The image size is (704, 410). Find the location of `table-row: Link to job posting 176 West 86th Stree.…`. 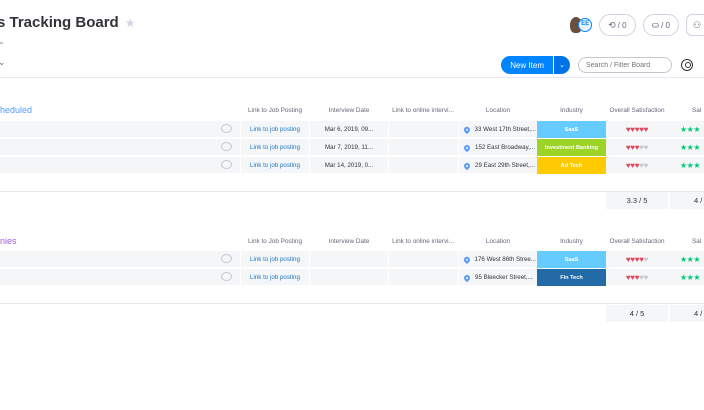

table-row: Link to job posting 176 West 86th Stree.… is located at coordinates (352, 259).